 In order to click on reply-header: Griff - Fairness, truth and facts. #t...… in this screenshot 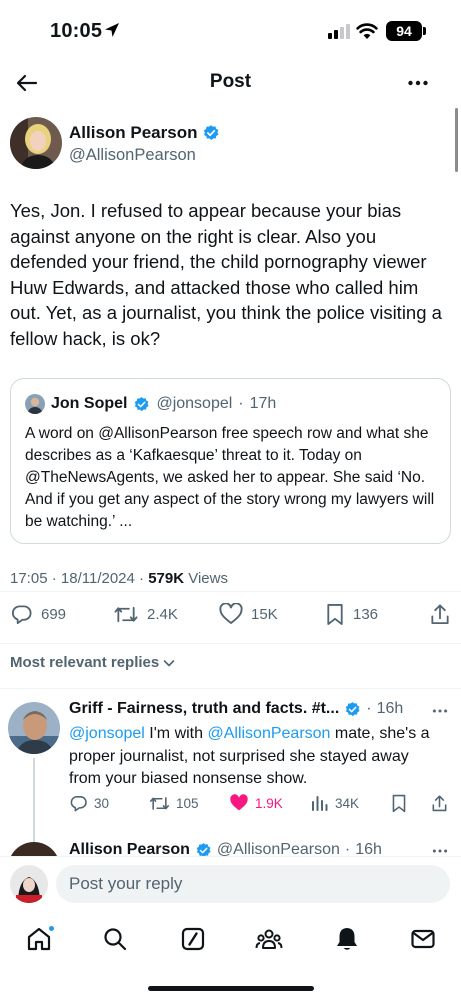, I will do `click(236, 709)`.